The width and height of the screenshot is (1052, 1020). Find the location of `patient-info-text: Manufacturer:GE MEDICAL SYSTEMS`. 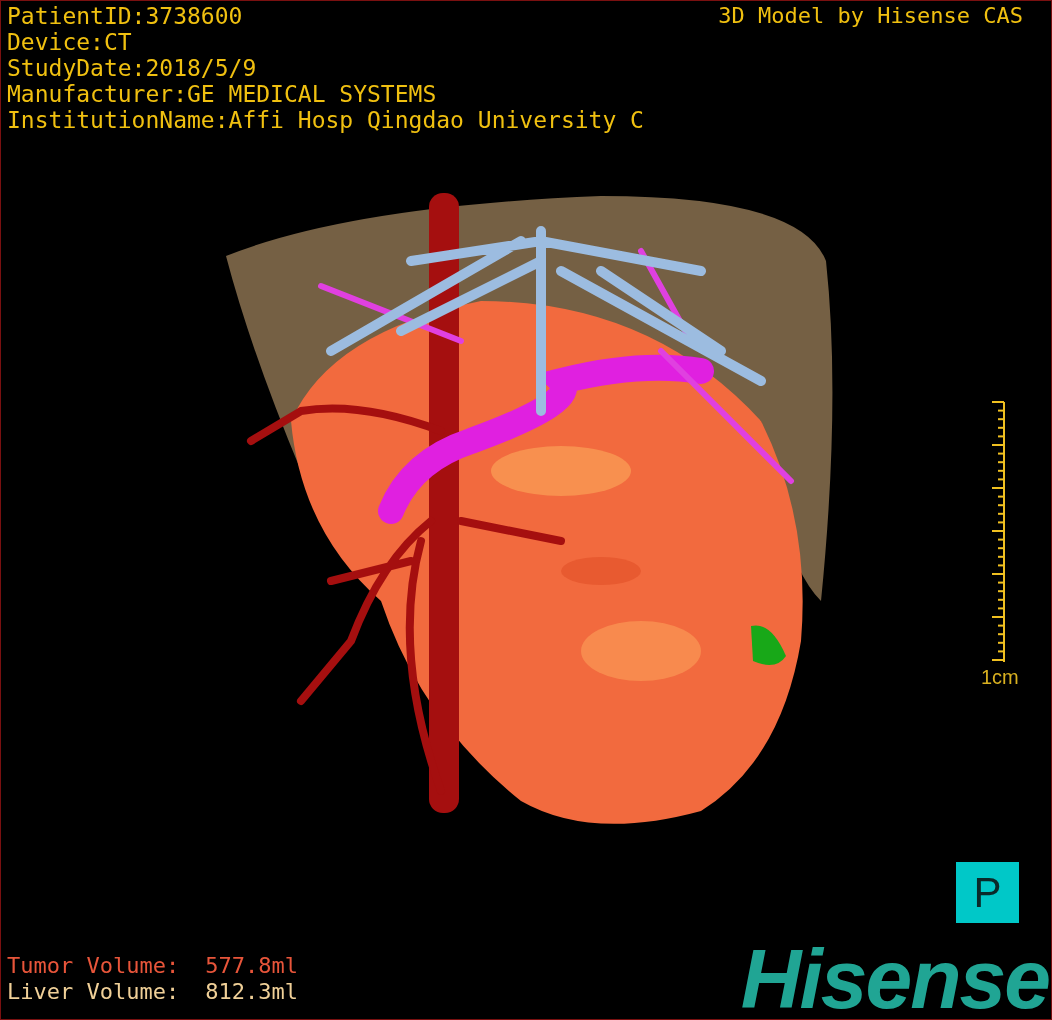

patient-info-text: Manufacturer:GE MEDICAL SYSTEMS is located at coordinates (222, 94).